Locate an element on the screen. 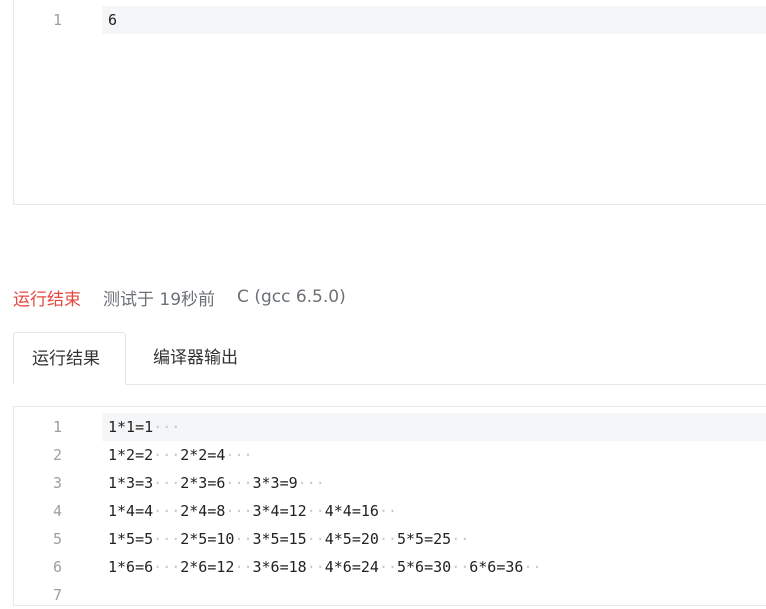 The height and width of the screenshot is (609, 766). output-code: 1*1=1··· is located at coordinates (434, 427).